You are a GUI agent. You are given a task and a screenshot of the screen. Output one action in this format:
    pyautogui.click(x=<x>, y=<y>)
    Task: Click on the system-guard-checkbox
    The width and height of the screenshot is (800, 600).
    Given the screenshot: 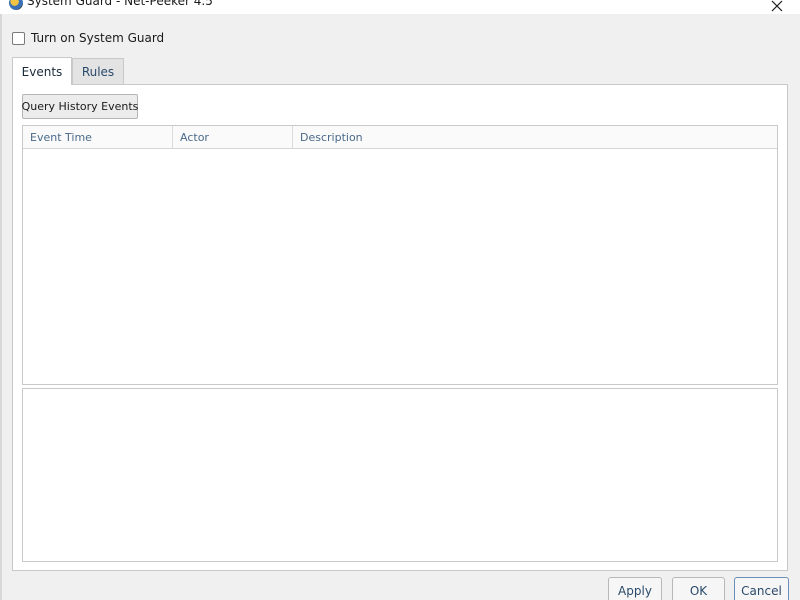 What is the action you would take?
    pyautogui.click(x=18, y=38)
    